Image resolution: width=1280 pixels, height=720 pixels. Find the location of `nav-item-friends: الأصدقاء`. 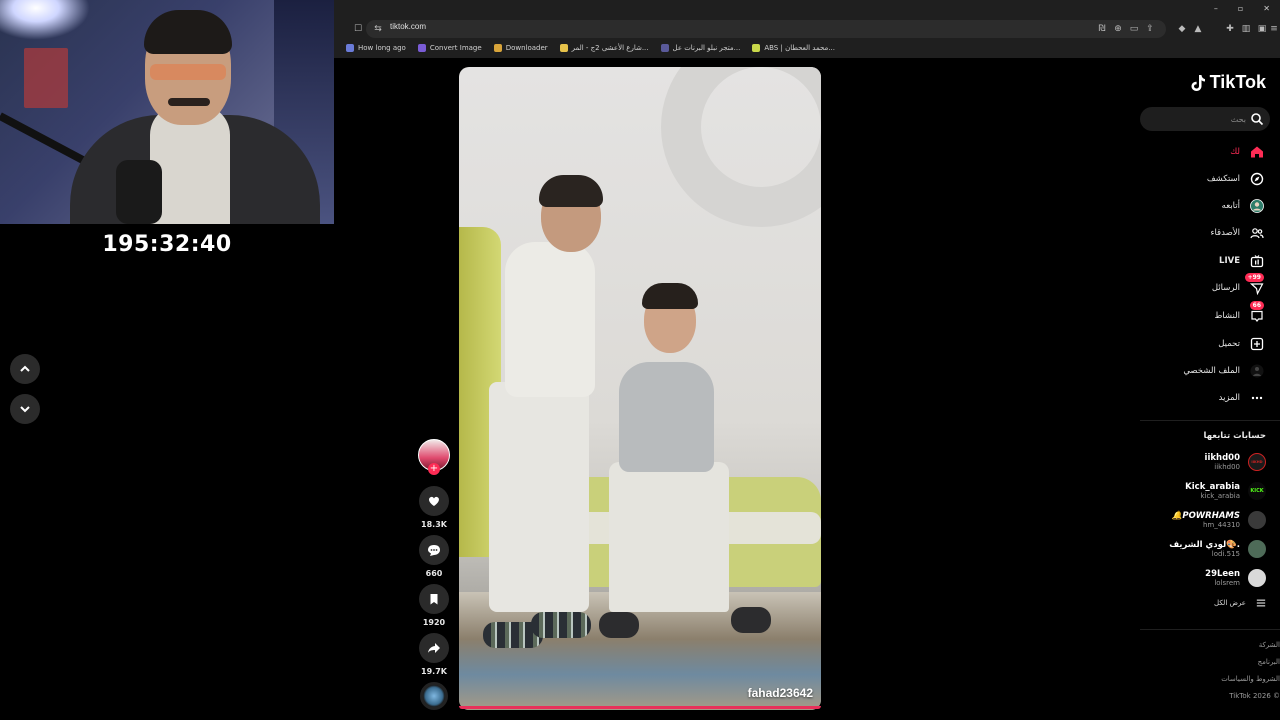

nav-item-friends: الأصدقاء is located at coordinates (1238, 233).